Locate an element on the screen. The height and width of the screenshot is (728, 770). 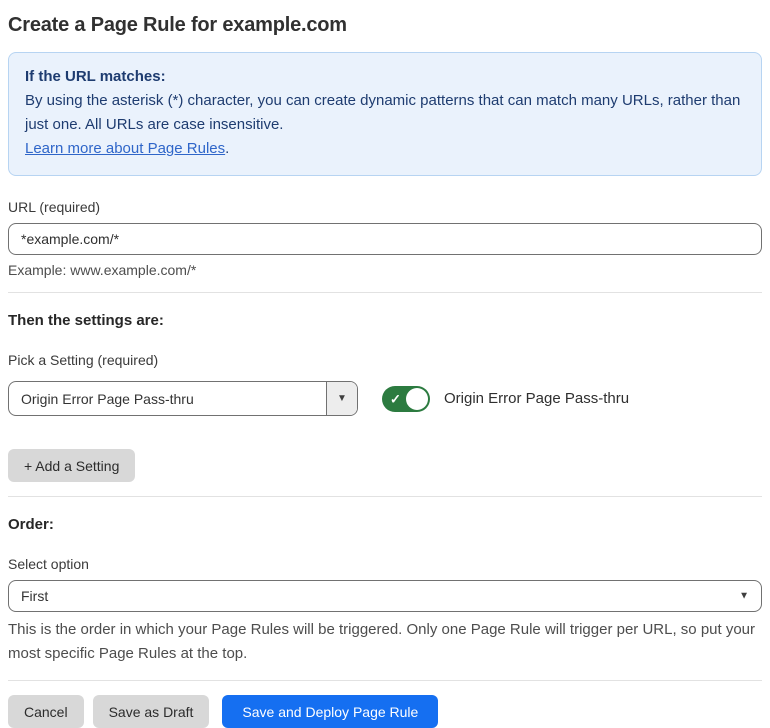
info-link-line: Learn more about Page Rules. is located at coordinates (385, 149).